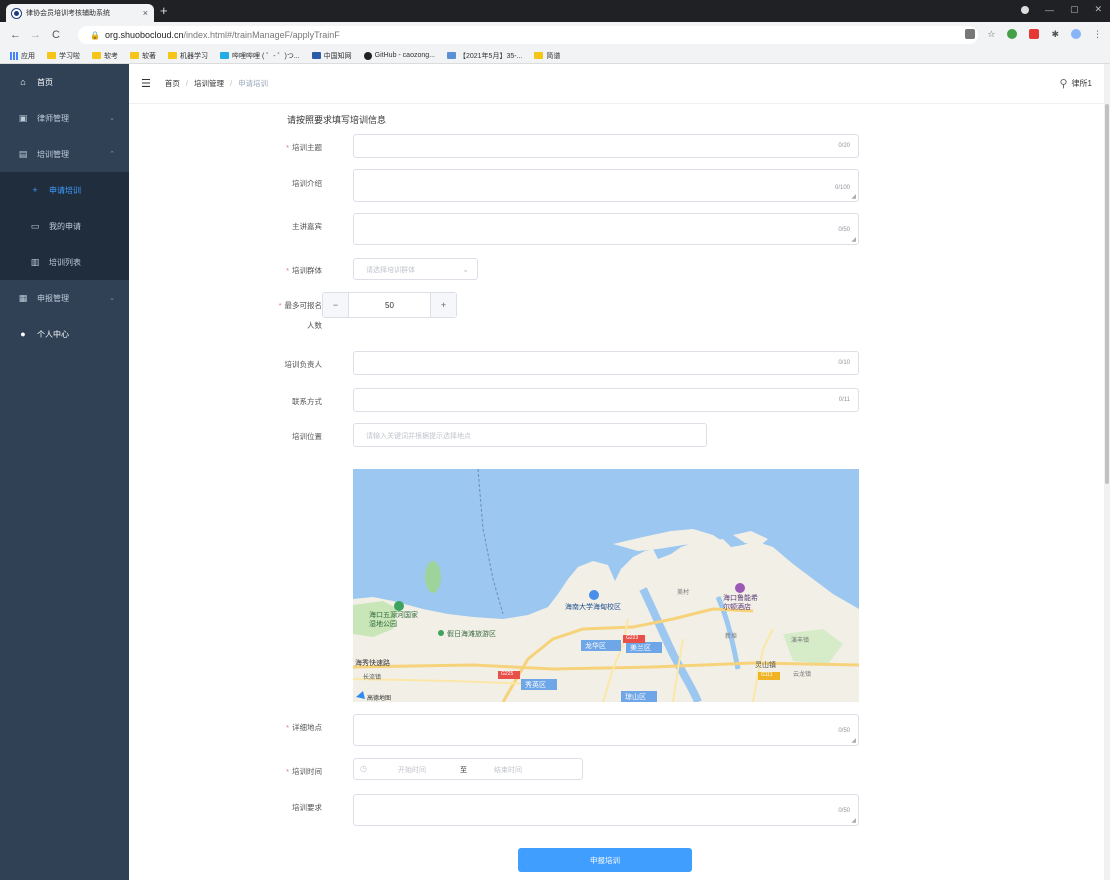  I want to click on url-host: org.shuobocloud.cn, so click(144, 35).